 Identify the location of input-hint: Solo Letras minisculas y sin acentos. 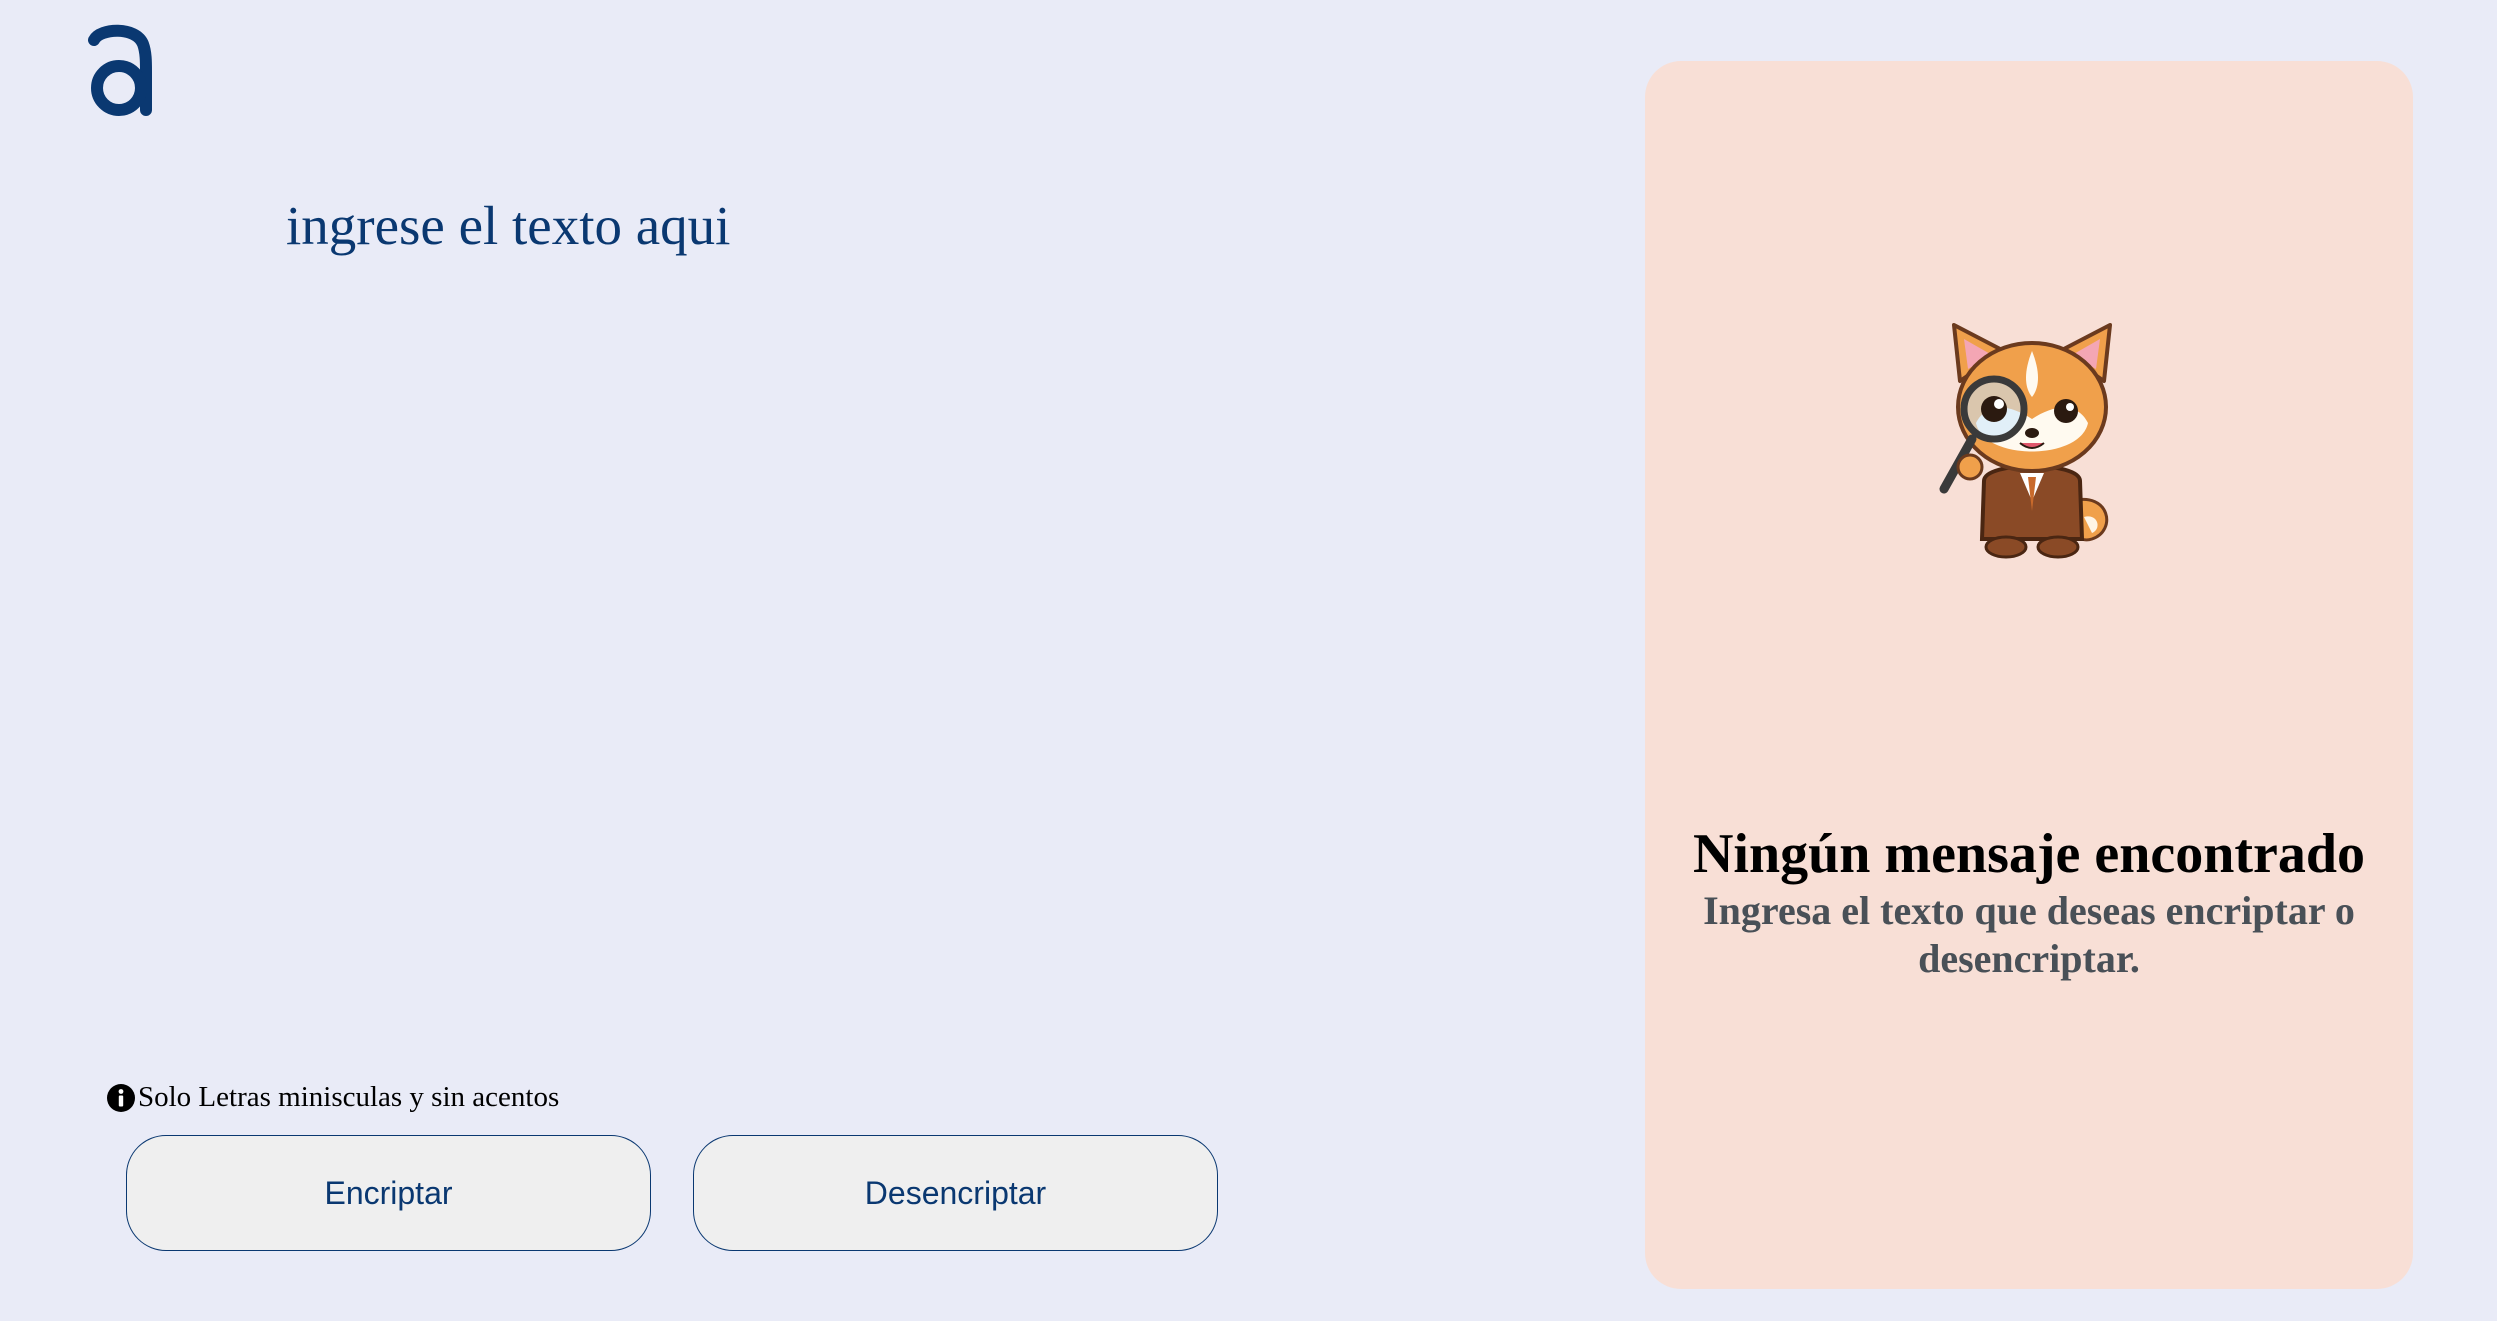
(332, 1097).